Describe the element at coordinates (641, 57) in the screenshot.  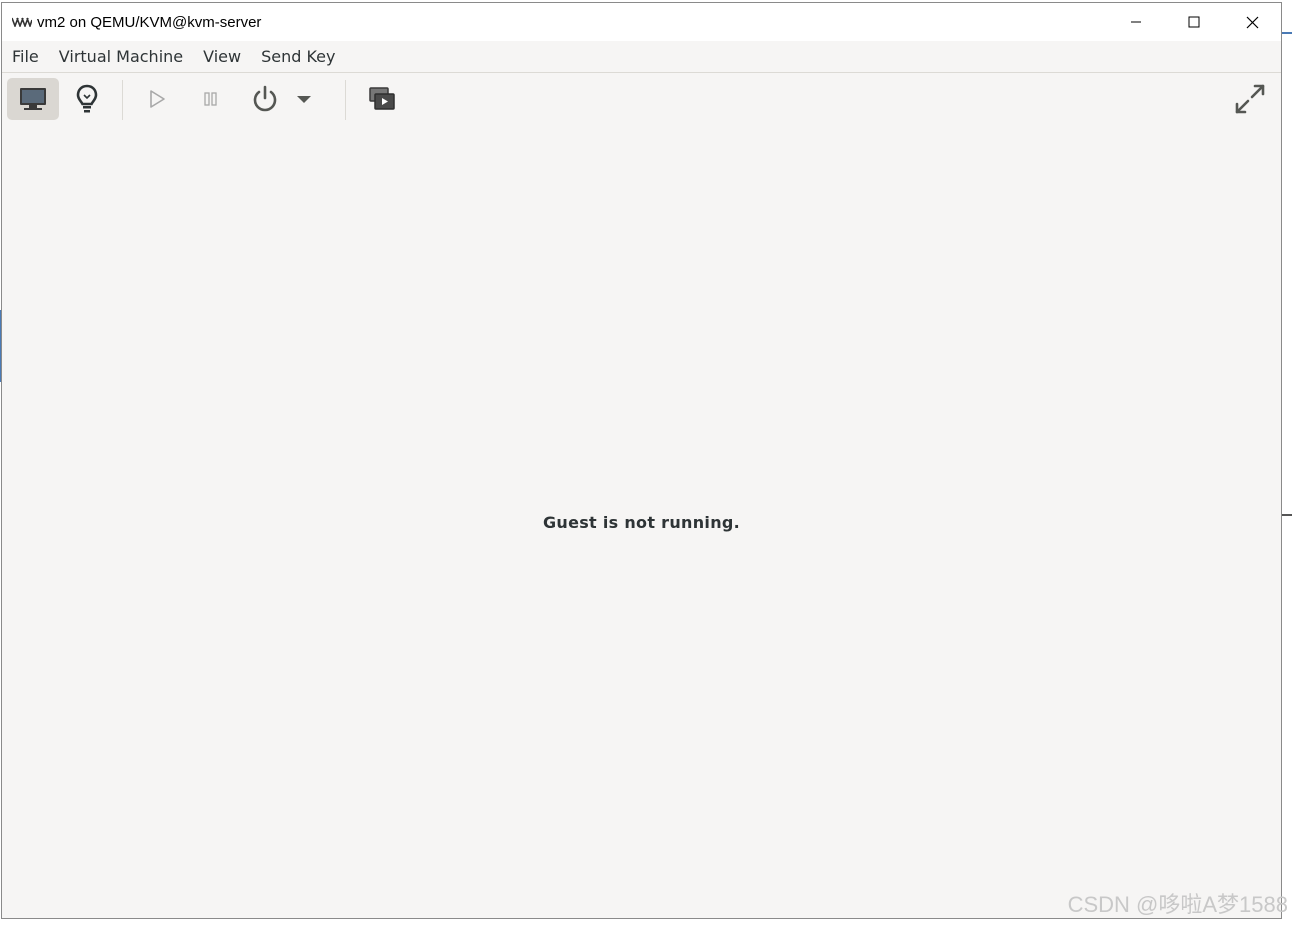
I see `menu-bar: File Virtual Machine View Send Key` at that location.